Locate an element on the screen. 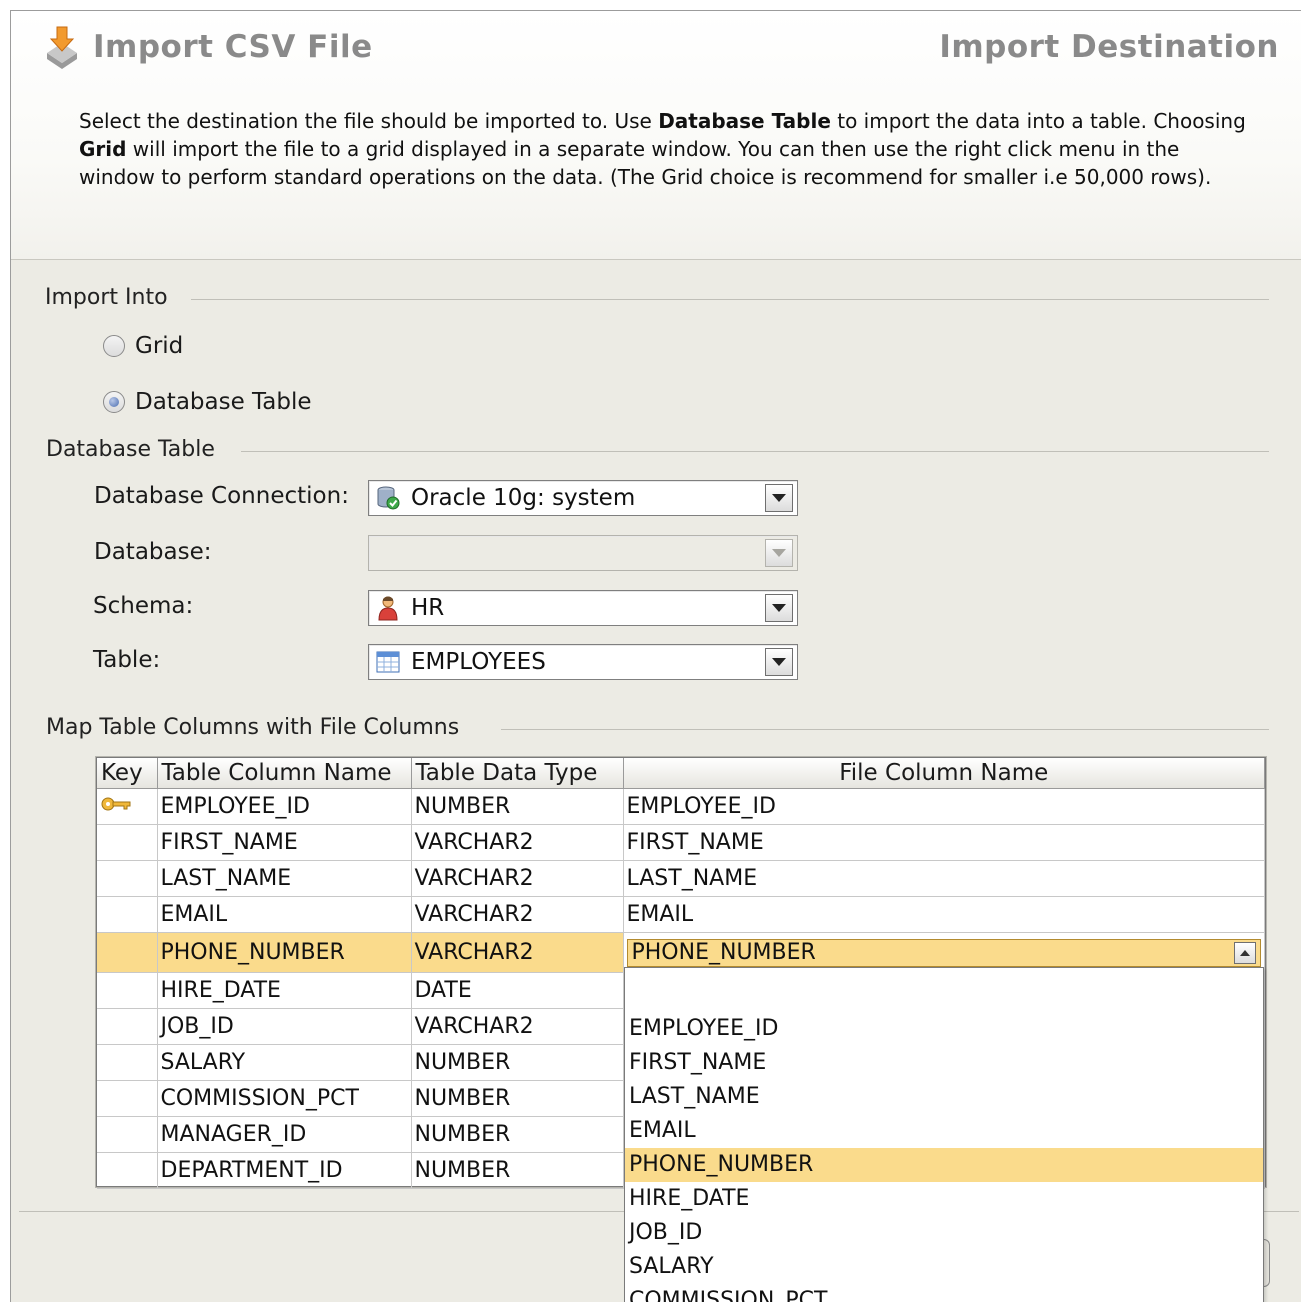 This screenshot has height=1302, width=1301. database-table-section-label: Database Table is located at coordinates (139, 449).